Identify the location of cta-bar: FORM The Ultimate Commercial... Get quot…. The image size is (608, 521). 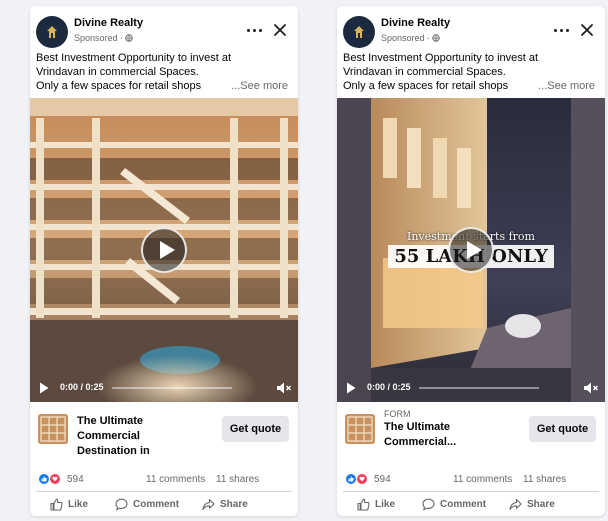
(471, 432).